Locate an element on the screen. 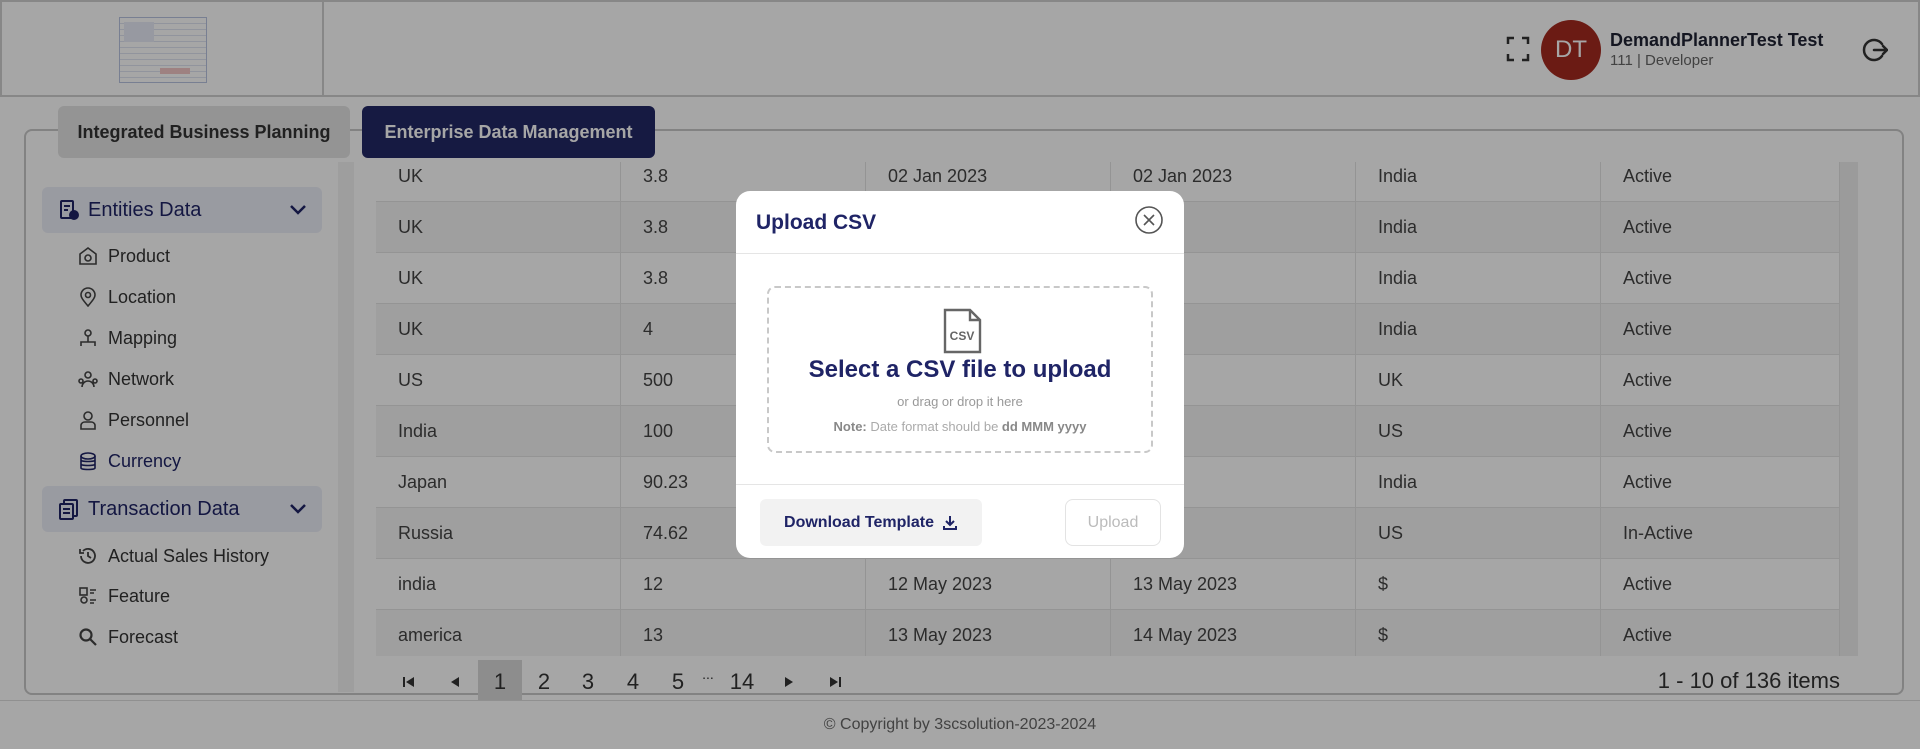  dropzone-title: Select a CSV file to upload is located at coordinates (960, 369).